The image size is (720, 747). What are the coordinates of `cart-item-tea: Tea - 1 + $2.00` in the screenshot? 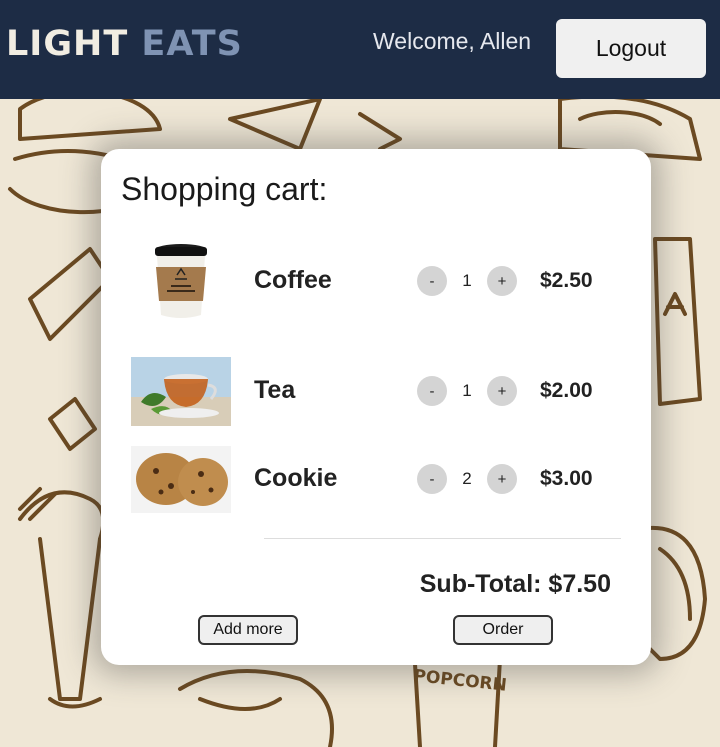 It's located at (376, 391).